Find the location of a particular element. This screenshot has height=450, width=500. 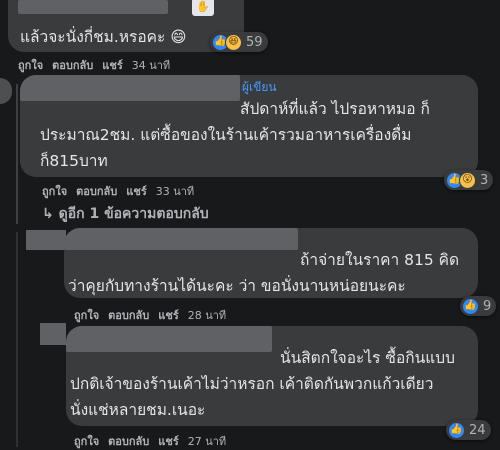

timestamp: 27 นาที is located at coordinates (207, 441).